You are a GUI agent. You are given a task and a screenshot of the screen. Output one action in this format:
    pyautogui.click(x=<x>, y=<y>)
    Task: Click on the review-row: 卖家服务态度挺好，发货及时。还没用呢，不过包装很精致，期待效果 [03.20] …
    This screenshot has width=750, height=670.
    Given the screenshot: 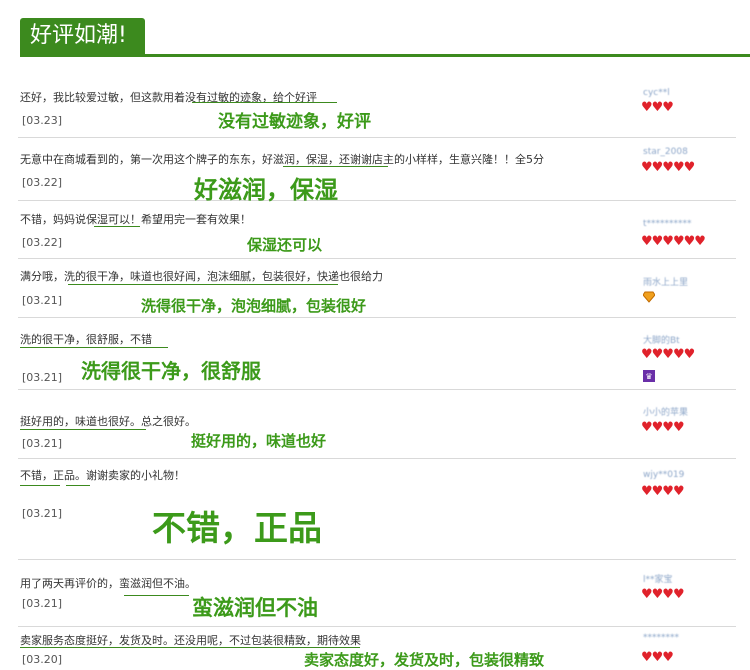 What is the action you would take?
    pyautogui.click(x=377, y=648)
    